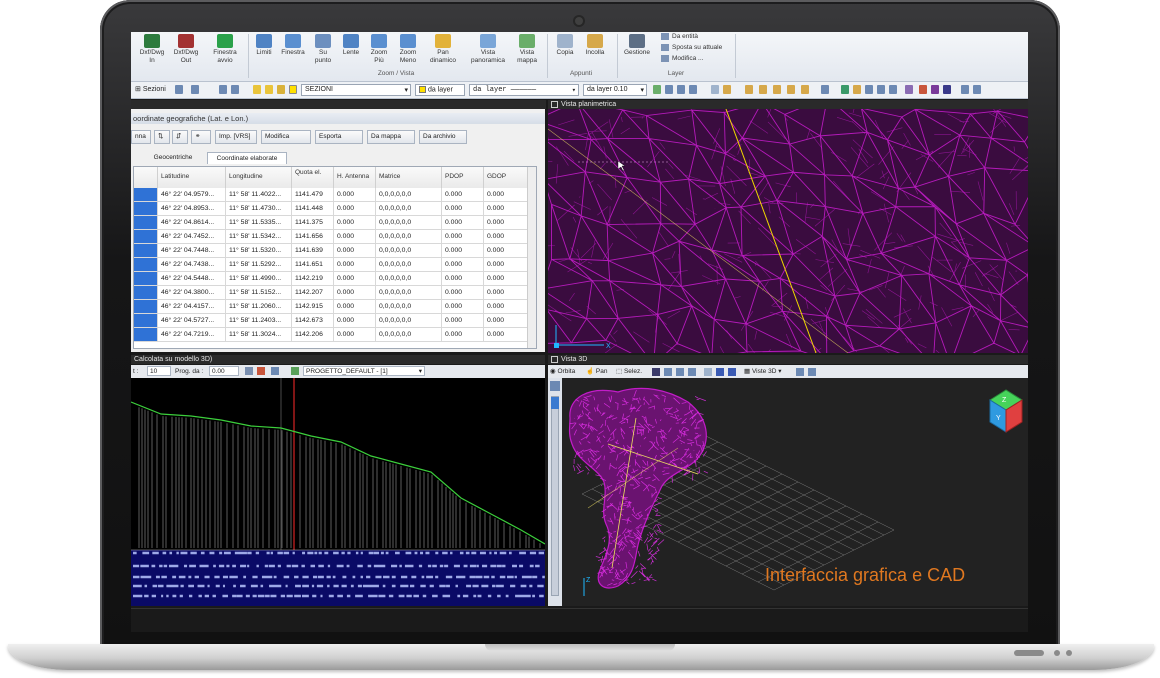  What do you see at coordinates (351, 45) in the screenshot?
I see `lens-button: Lente` at bounding box center [351, 45].